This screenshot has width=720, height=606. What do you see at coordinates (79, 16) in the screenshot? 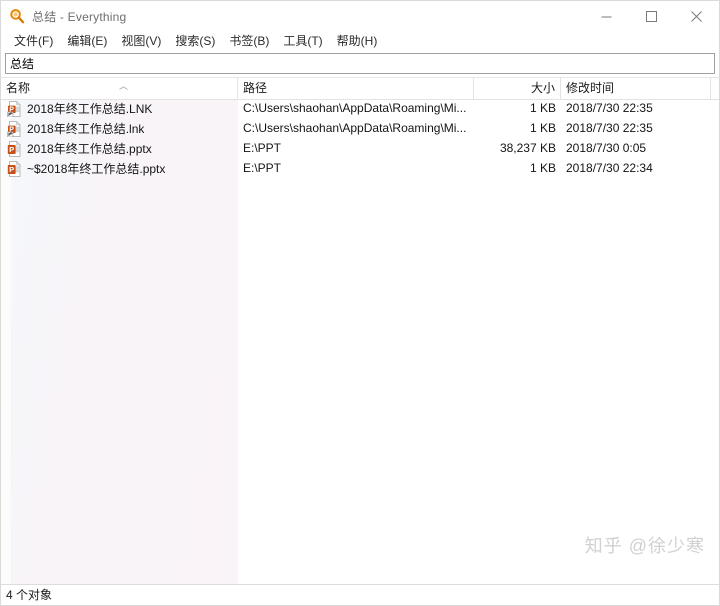
I see `window-title: 总结 - Everything` at bounding box center [79, 16].